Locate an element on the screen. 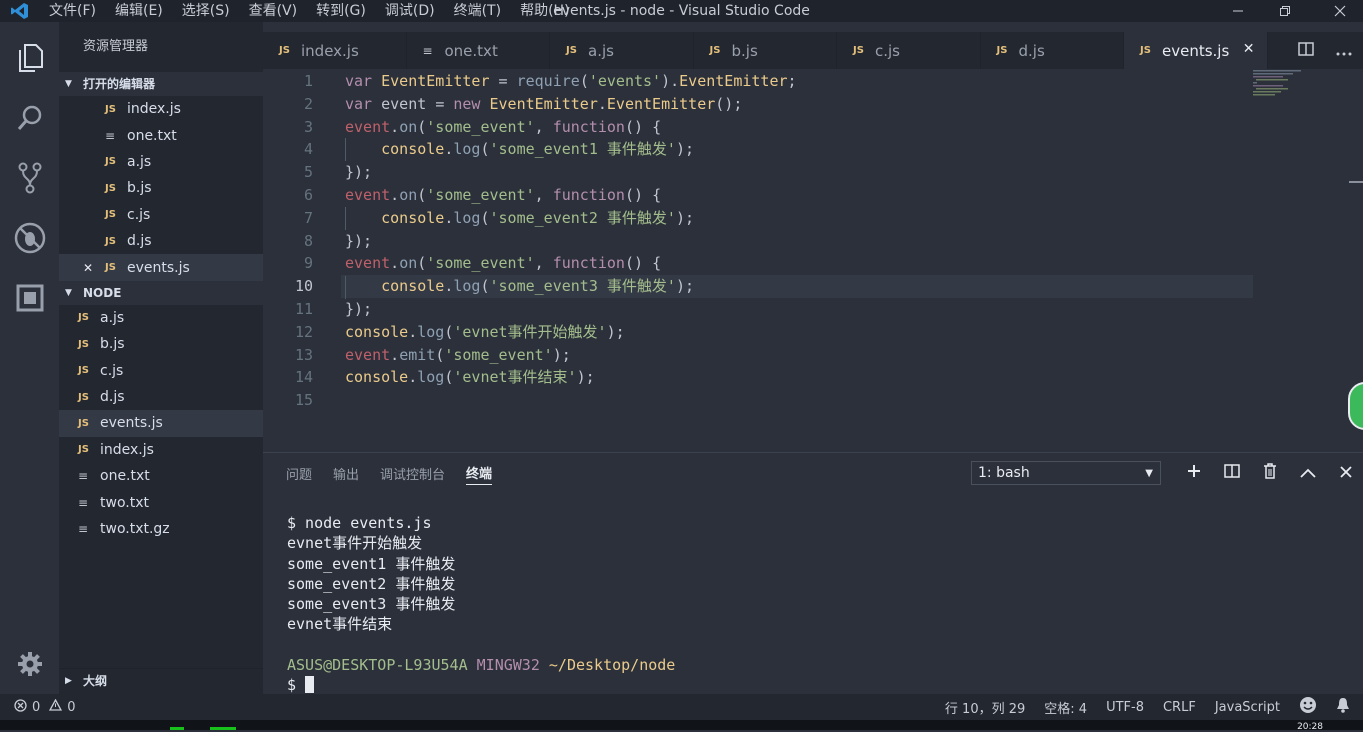 The width and height of the screenshot is (1363, 732). tab-a-js: JS a.js is located at coordinates (622, 50).